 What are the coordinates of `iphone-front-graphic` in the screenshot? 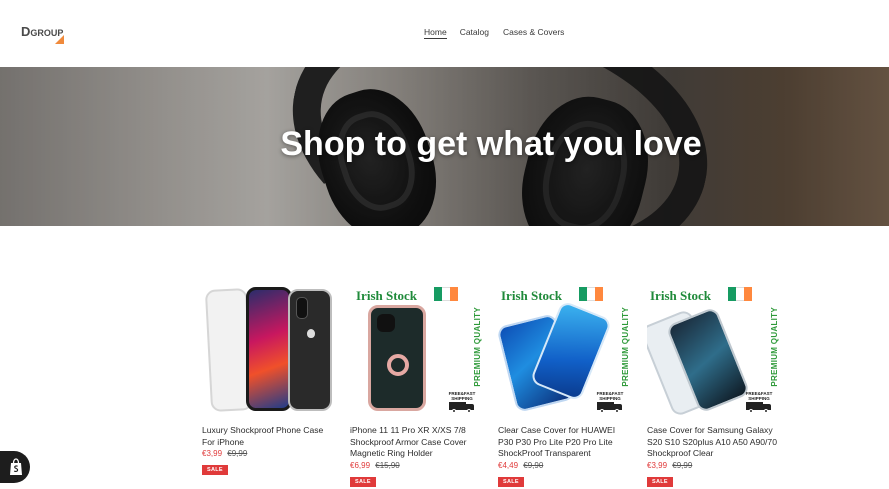 It's located at (269, 349).